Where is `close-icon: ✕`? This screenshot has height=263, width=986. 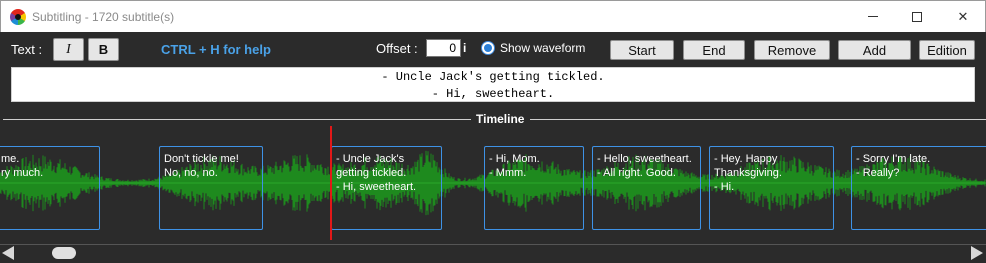
close-icon: ✕ is located at coordinates (963, 16).